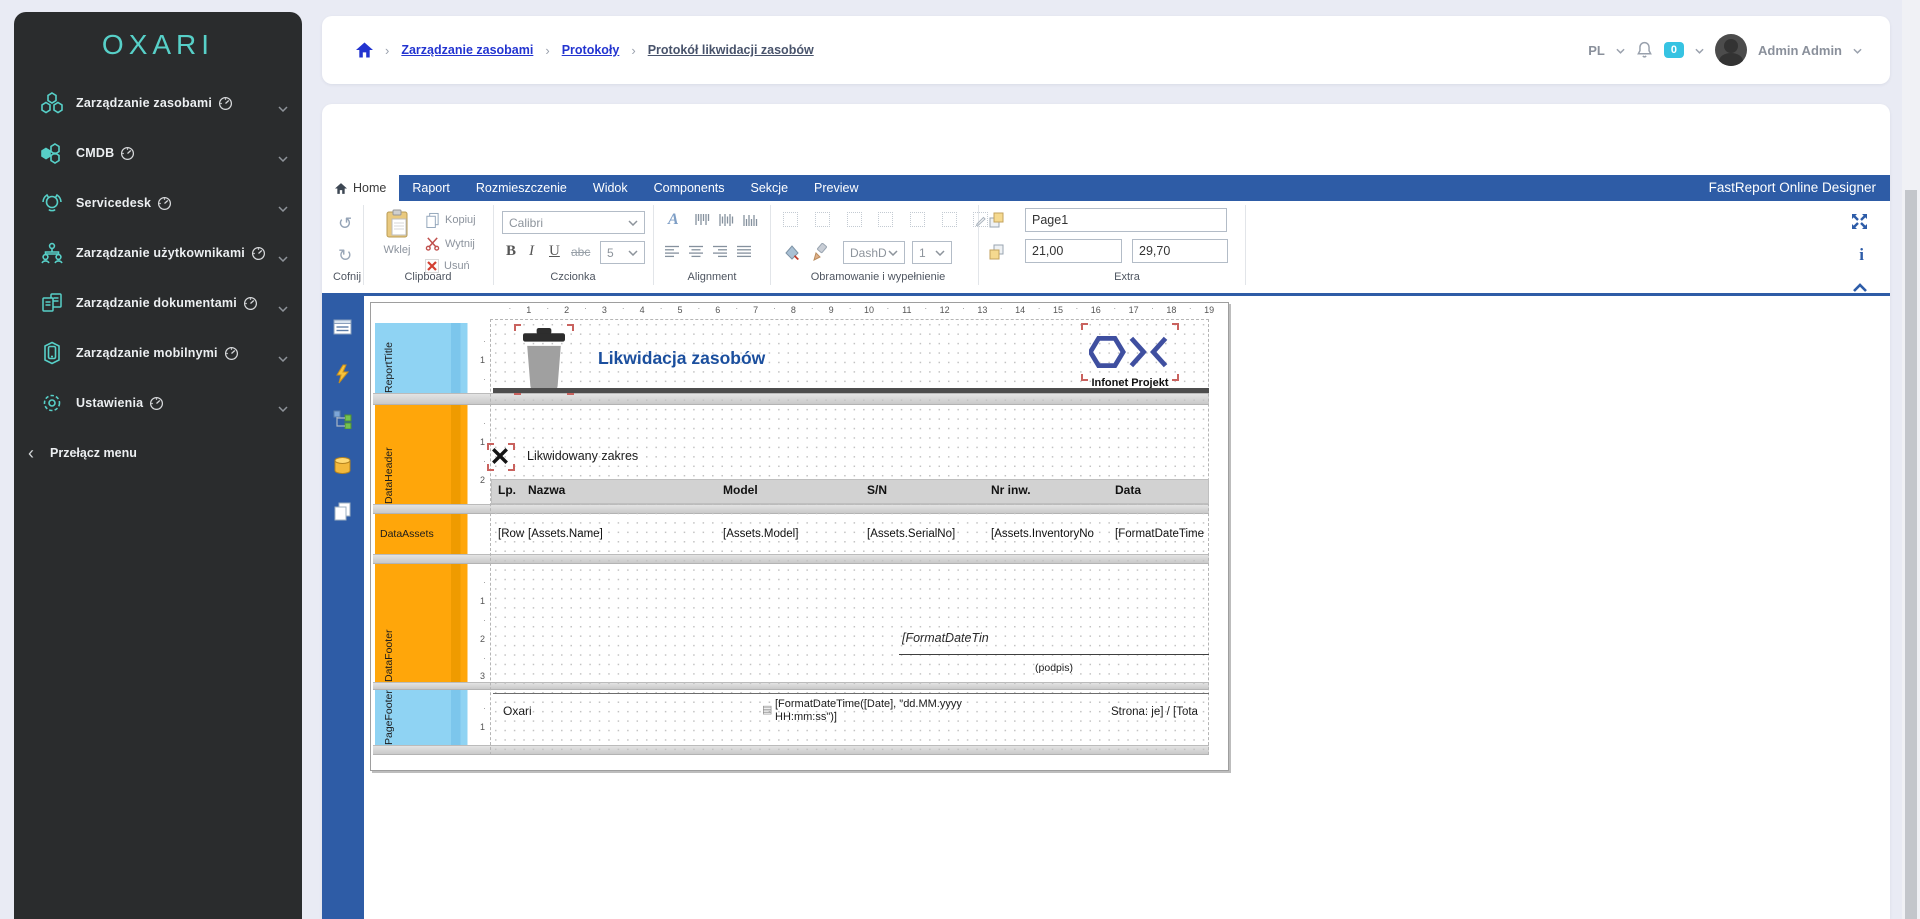 The image size is (1920, 919). What do you see at coordinates (1730, 50) in the screenshot?
I see `avatar` at bounding box center [1730, 50].